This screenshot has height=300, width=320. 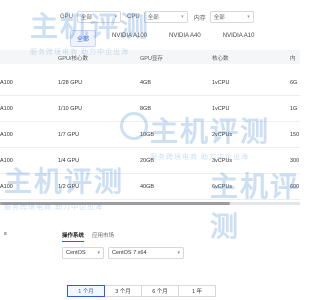 I want to click on filter-cpu-value: 全部, so click(x=153, y=18).